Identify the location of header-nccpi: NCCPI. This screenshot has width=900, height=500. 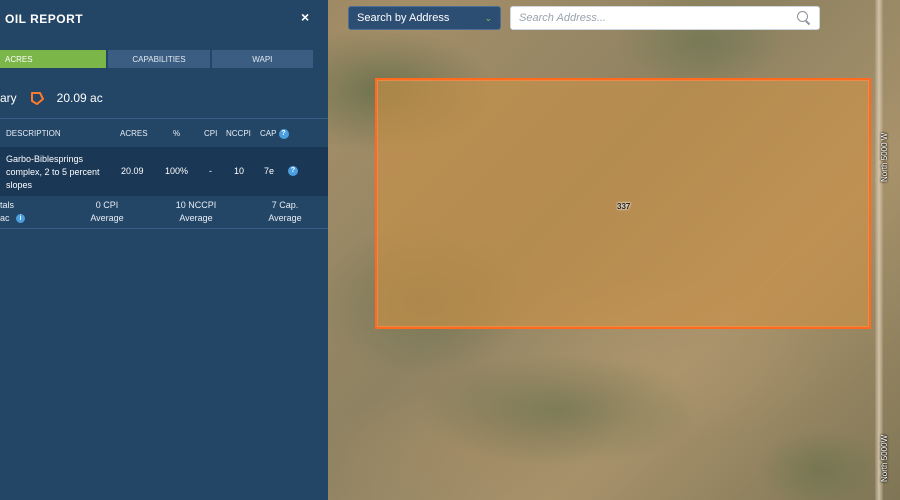
(238, 133).